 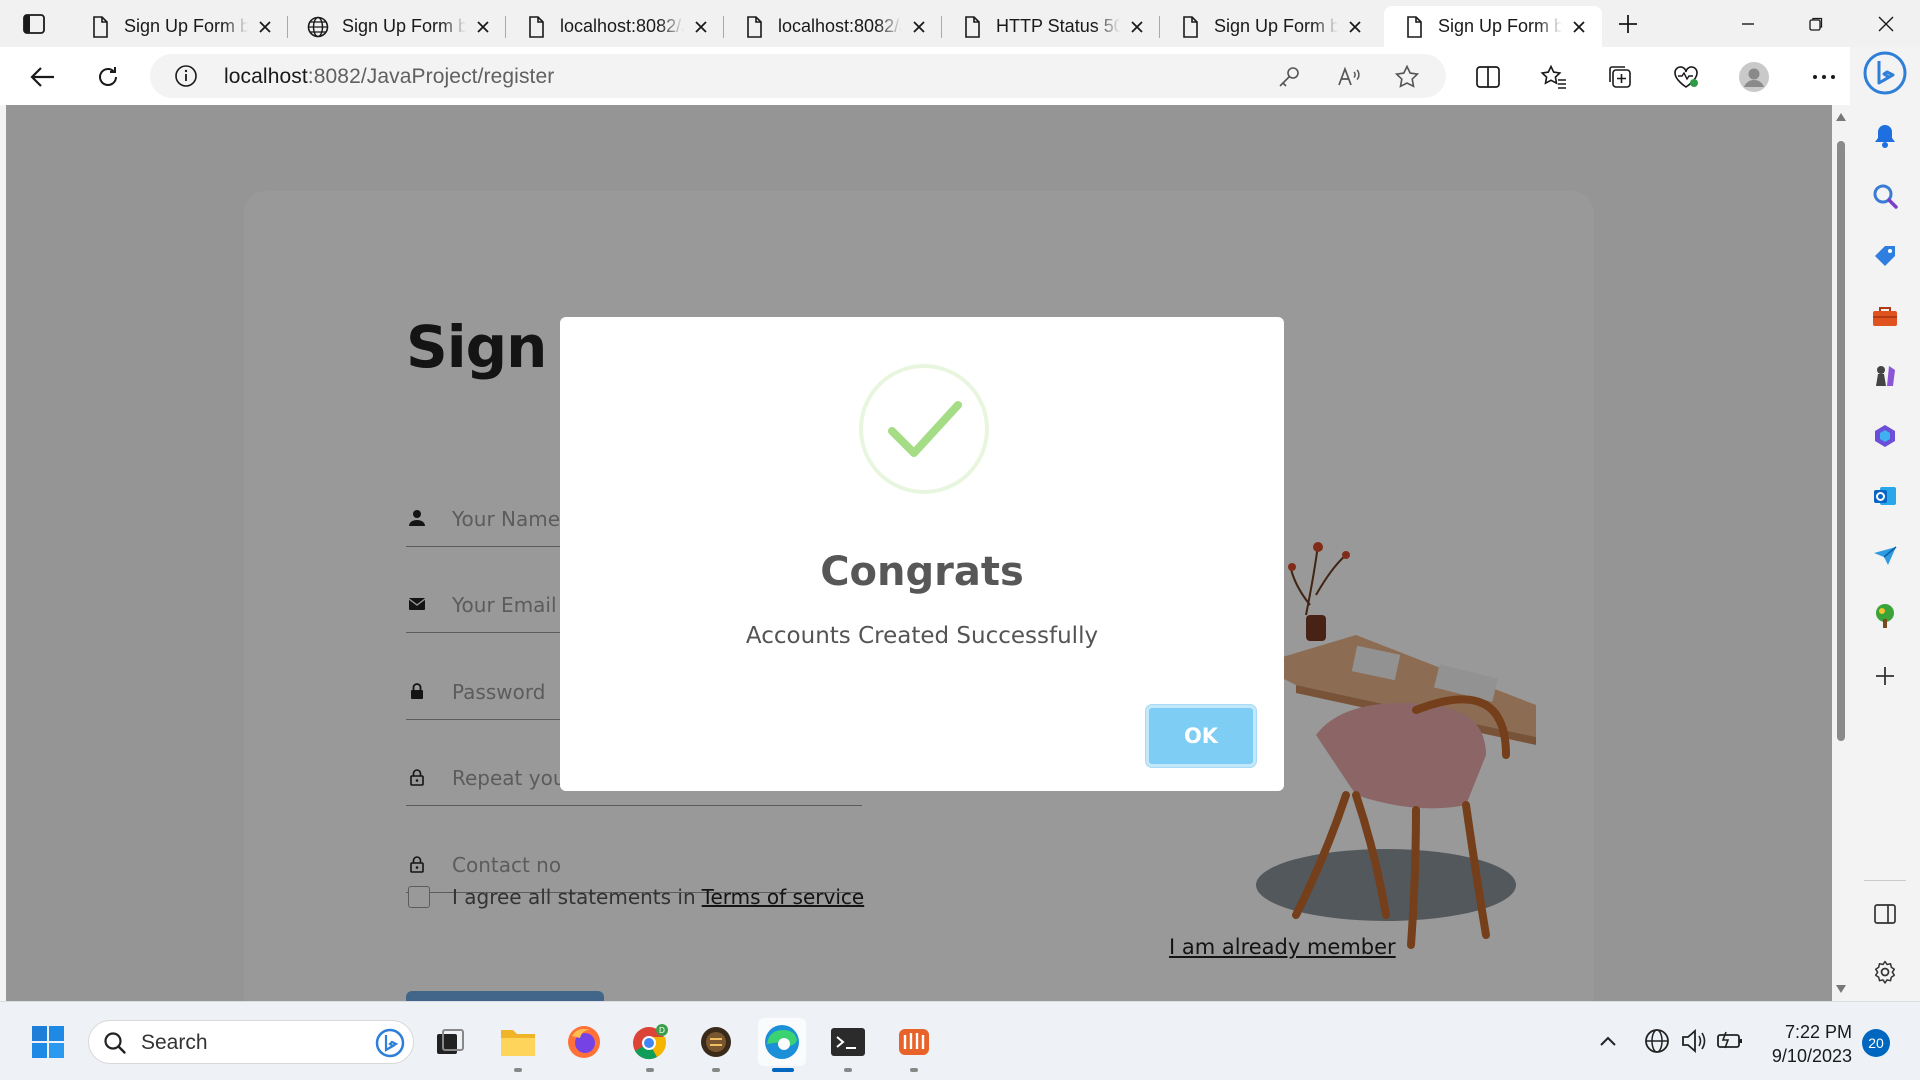 I want to click on scroll-up-icon, so click(x=1841, y=117).